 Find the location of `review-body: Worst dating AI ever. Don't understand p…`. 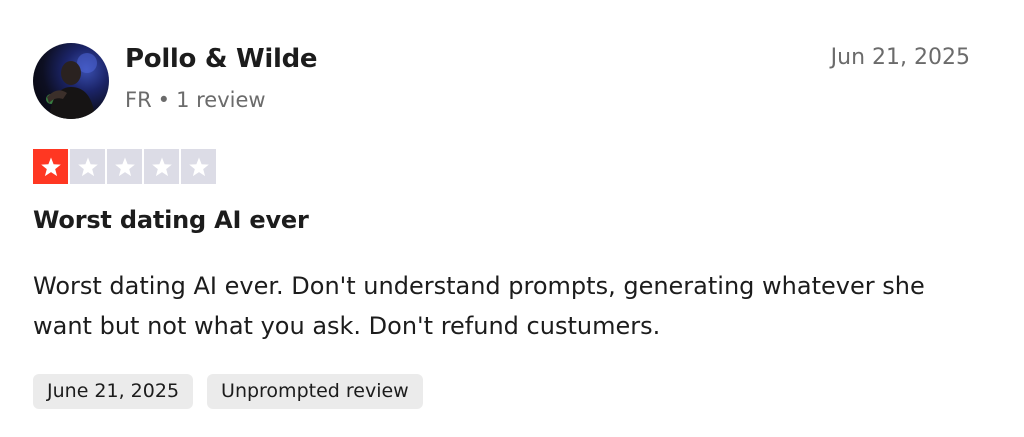

review-body: Worst dating AI ever. Don't understand p… is located at coordinates (479, 306).